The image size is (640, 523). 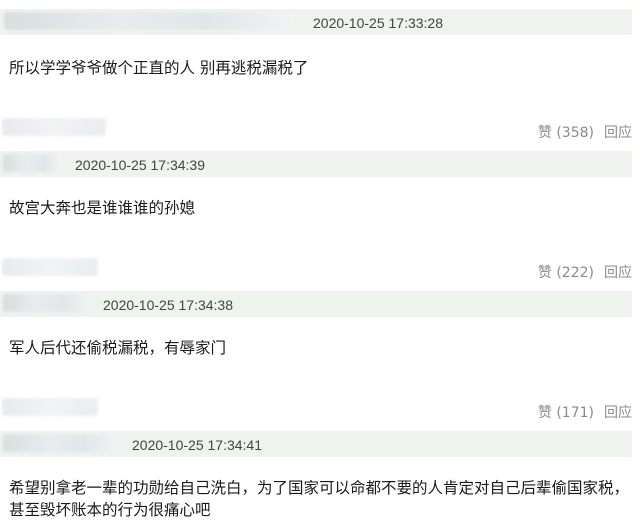 What do you see at coordinates (378, 23) in the screenshot?
I see `comment-timestamp: 2020-10-25 17:33:28` at bounding box center [378, 23].